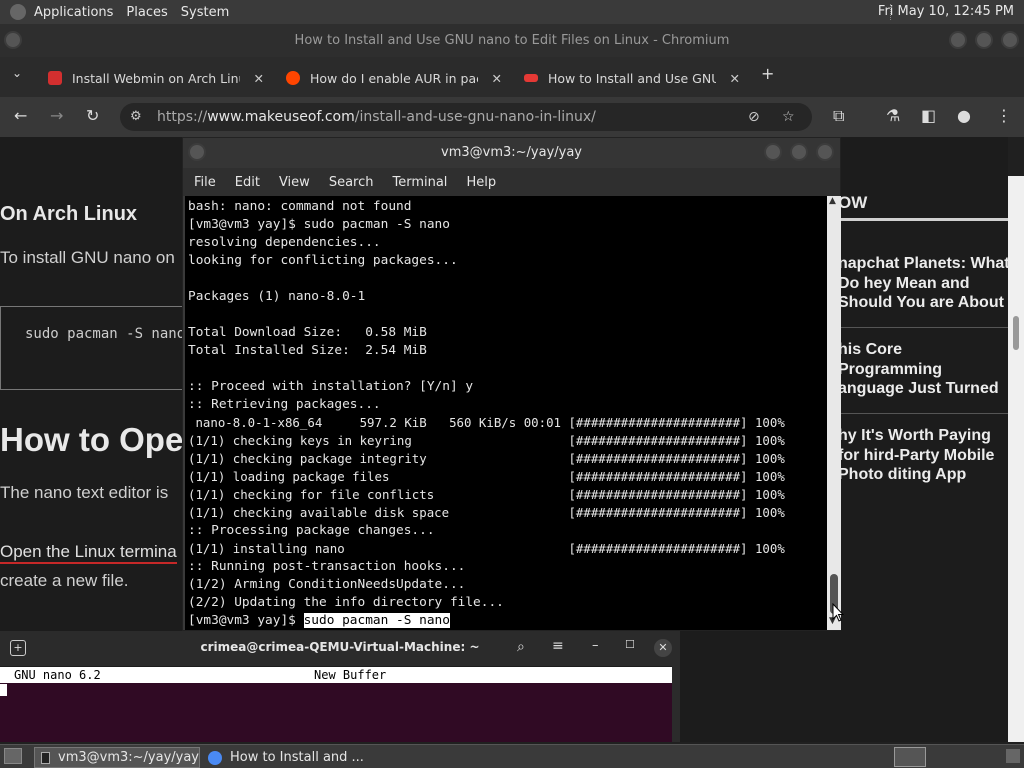  Describe the element at coordinates (1004, 115) in the screenshot. I see `menu-kebab-icon: ⋮` at that location.